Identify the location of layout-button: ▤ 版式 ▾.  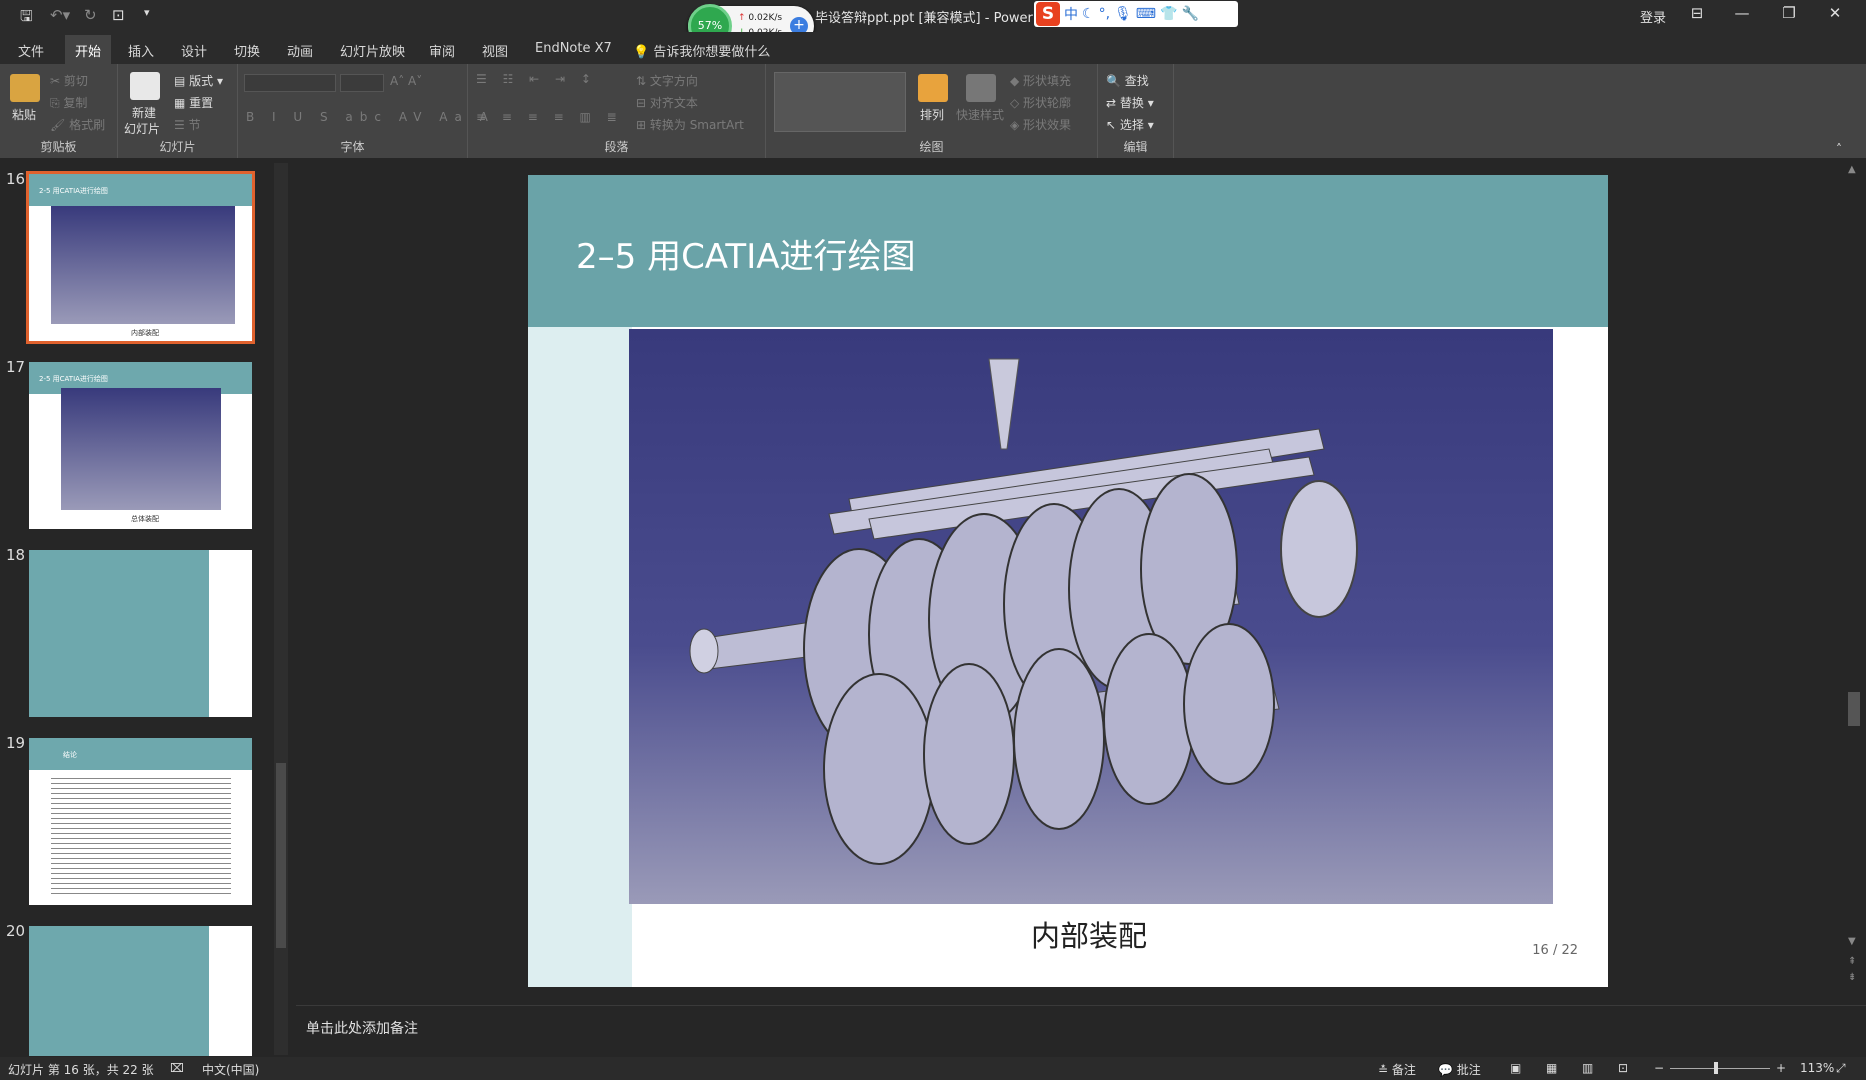
(198, 80).